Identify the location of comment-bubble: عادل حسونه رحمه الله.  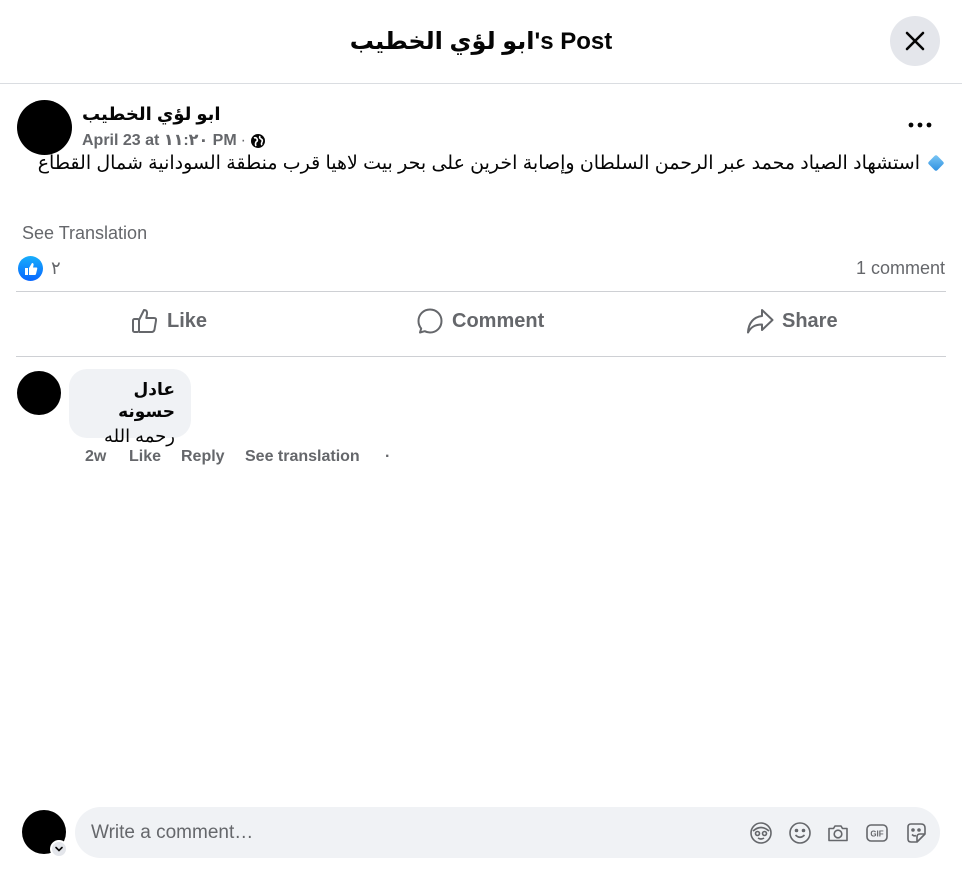
(130, 407).